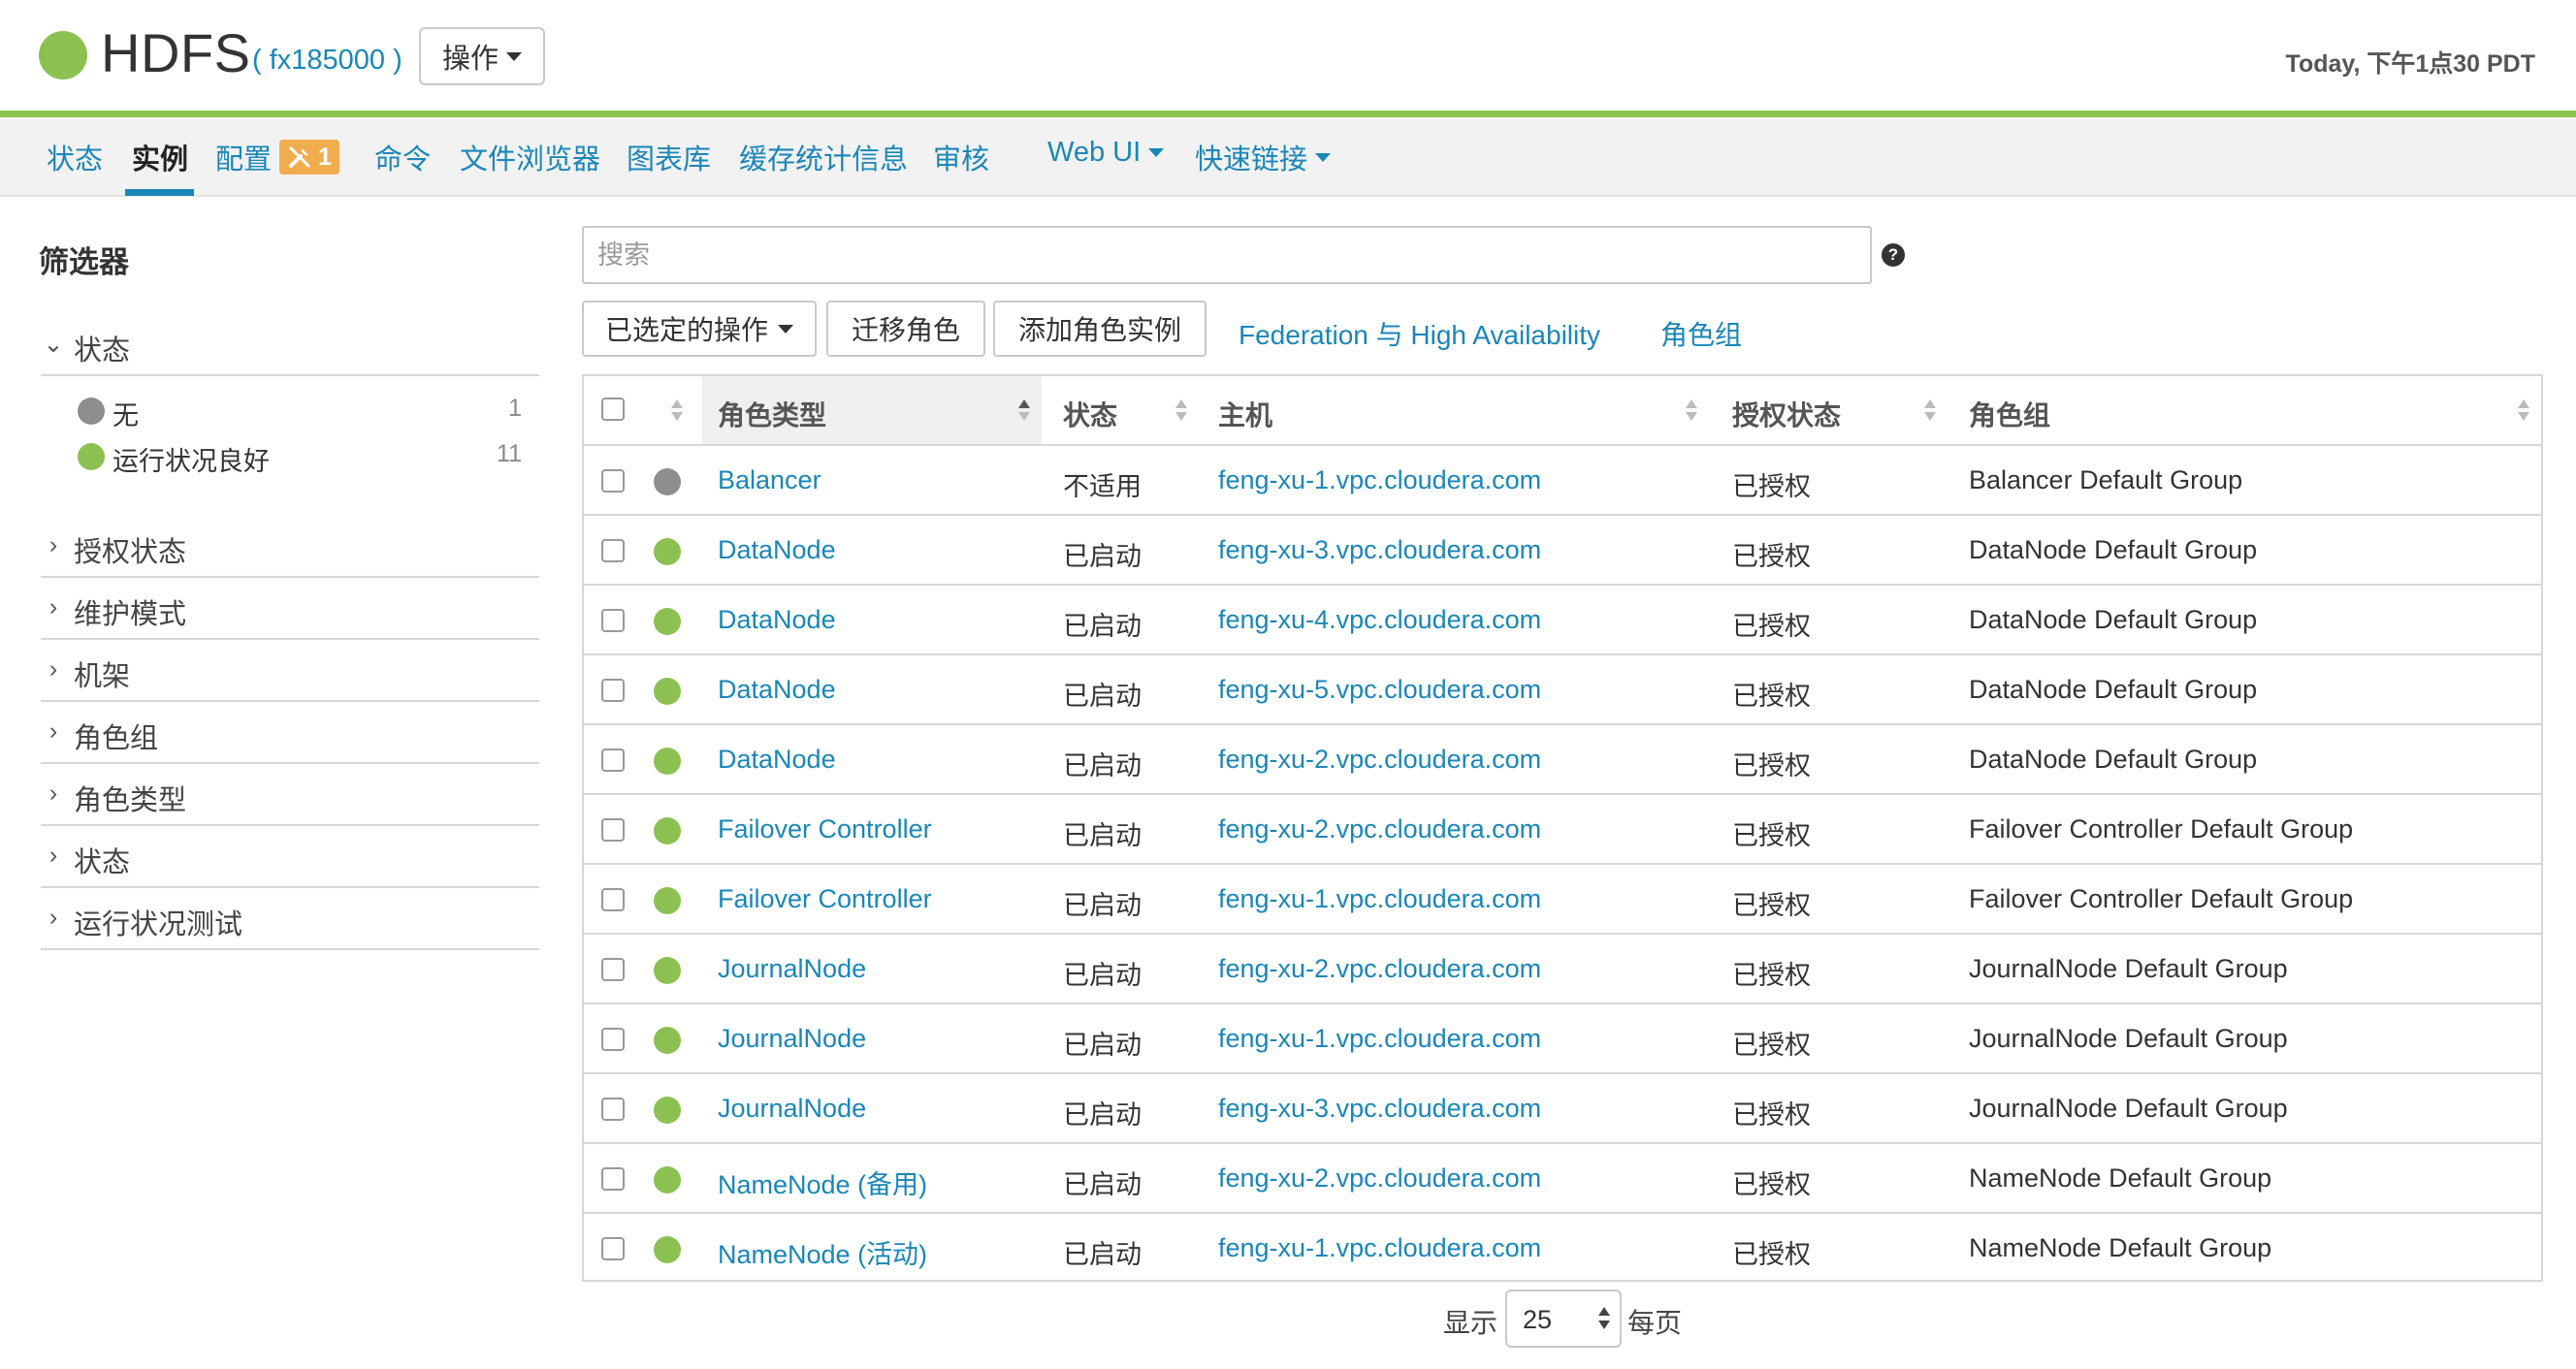  I want to click on tab-charts-library: 图表库, so click(669, 157).